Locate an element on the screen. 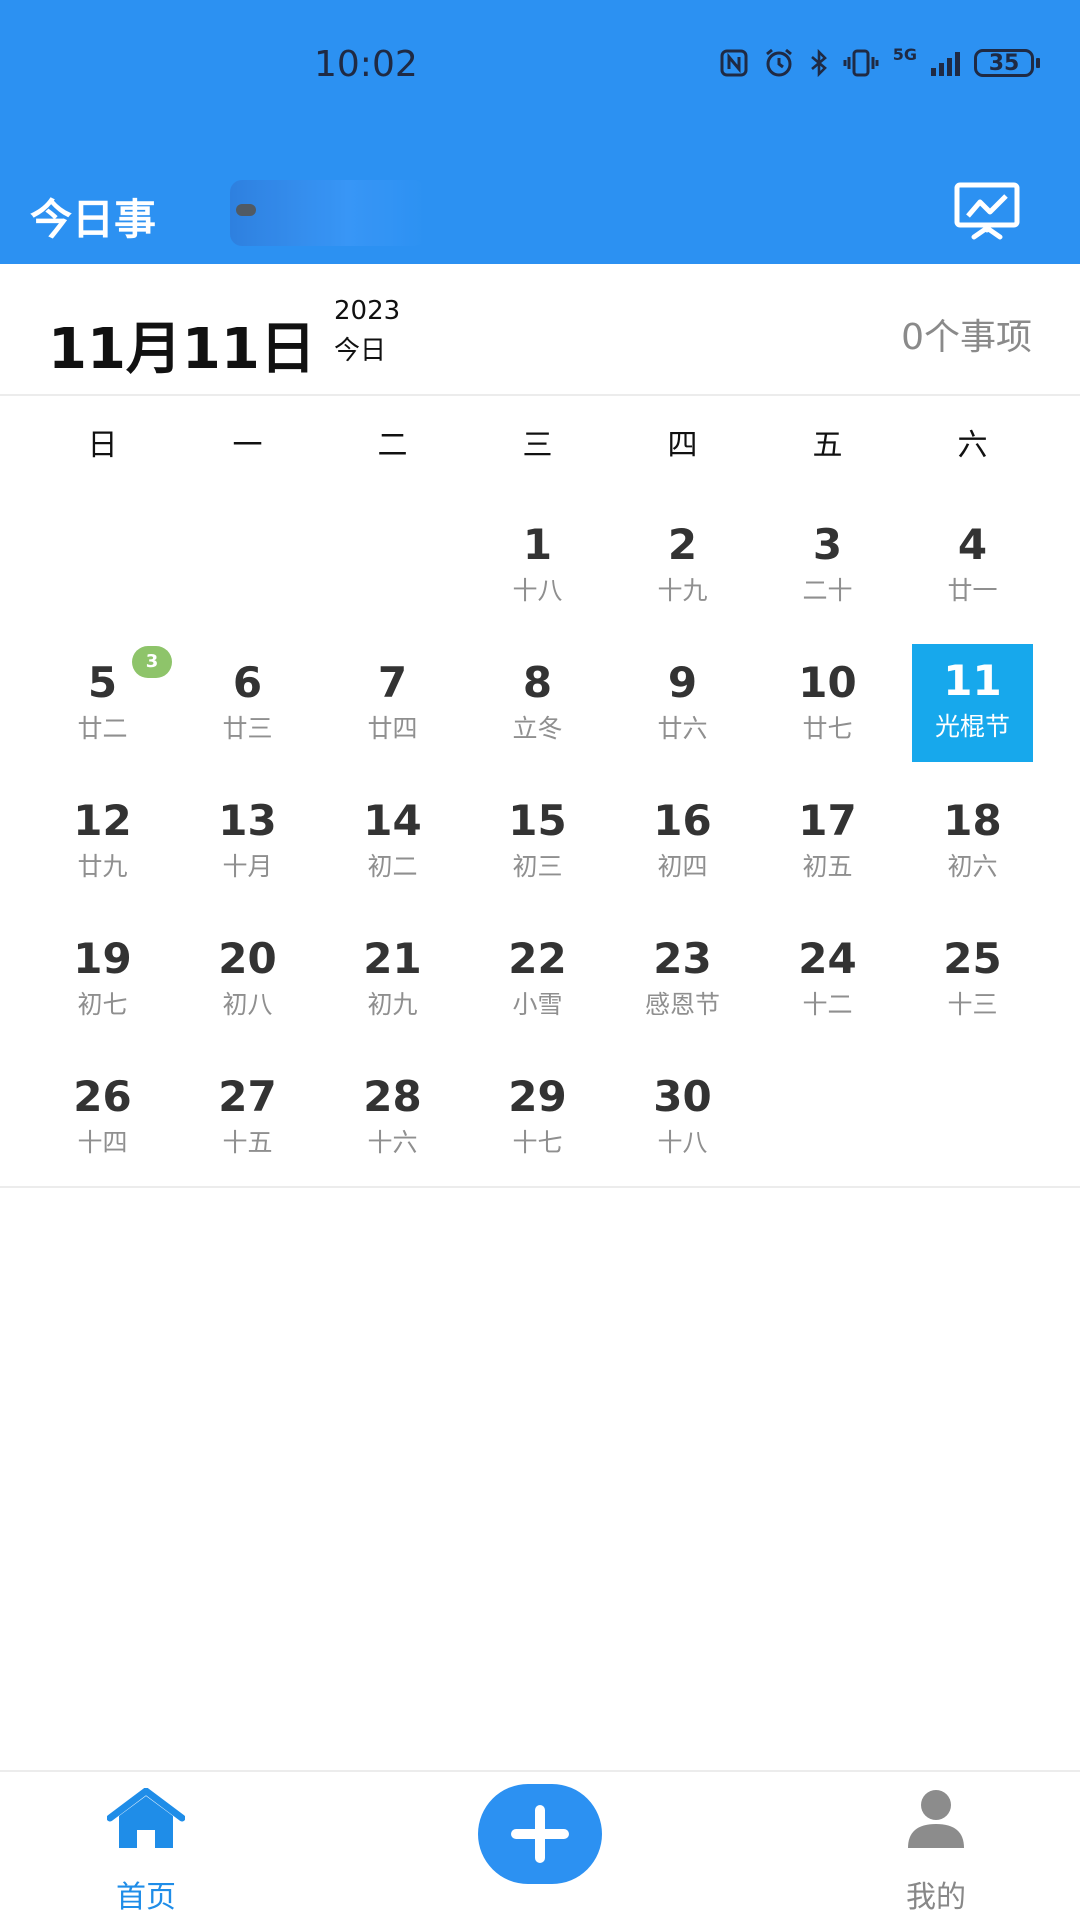 This screenshot has height=1922, width=1080. weekday-tue: 二 is located at coordinates (392, 445).